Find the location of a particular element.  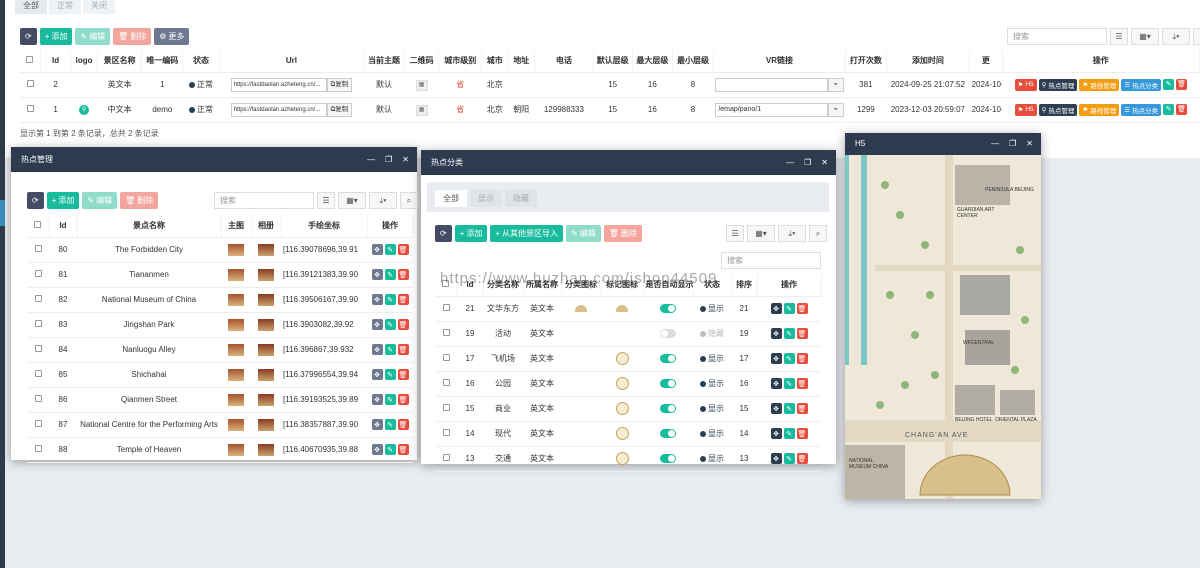

tab-hide: 隐藏 is located at coordinates (521, 198).